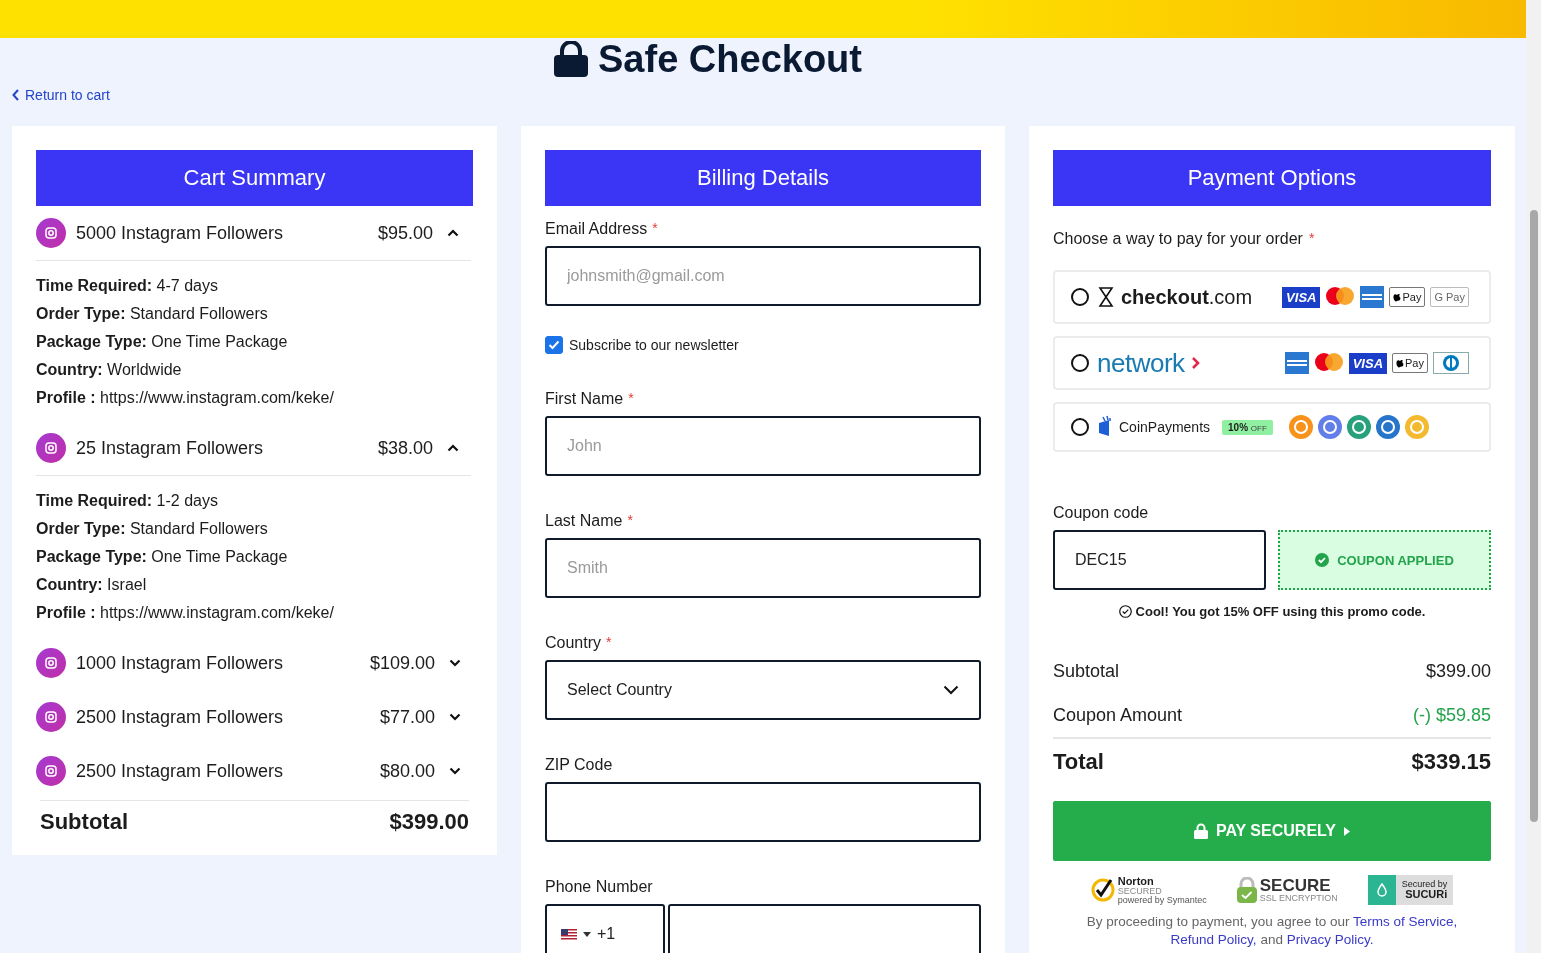  What do you see at coordinates (162, 557) in the screenshot?
I see `detail-line: Package Type: One Time Package` at bounding box center [162, 557].